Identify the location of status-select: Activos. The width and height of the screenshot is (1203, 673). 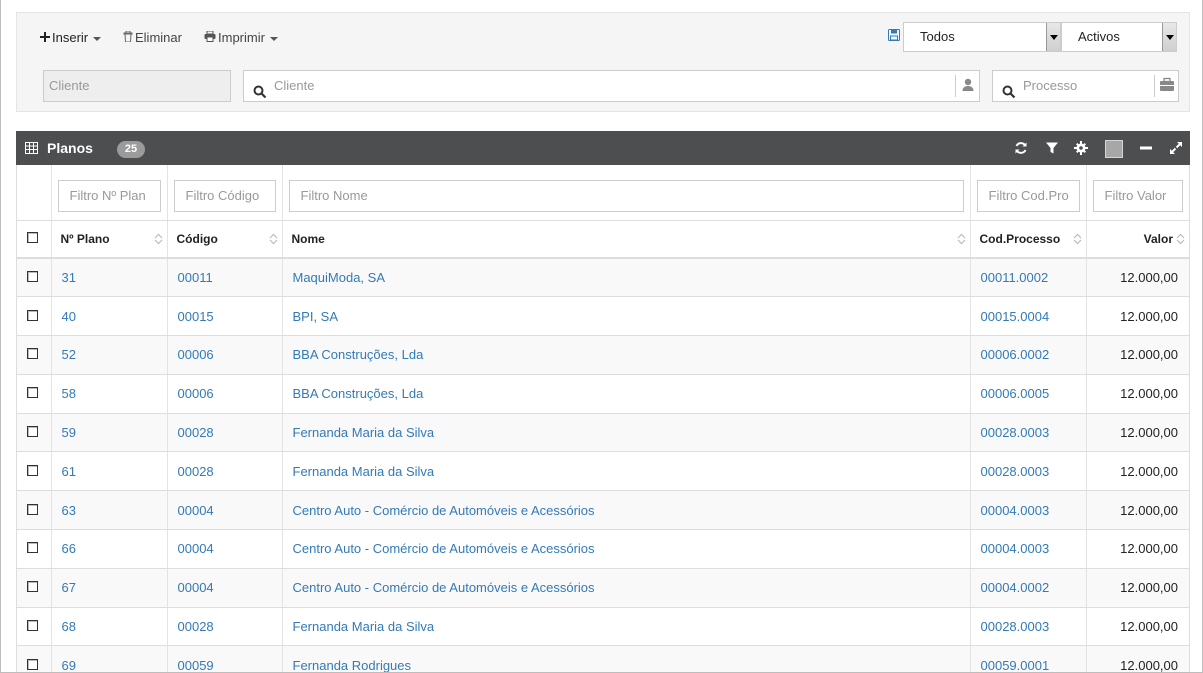
(1119, 37).